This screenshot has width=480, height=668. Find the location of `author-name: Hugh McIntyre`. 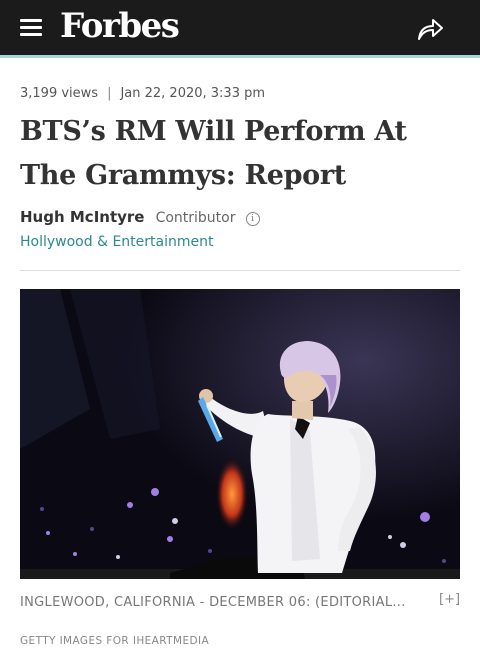

author-name: Hugh McIntyre is located at coordinates (82, 217).